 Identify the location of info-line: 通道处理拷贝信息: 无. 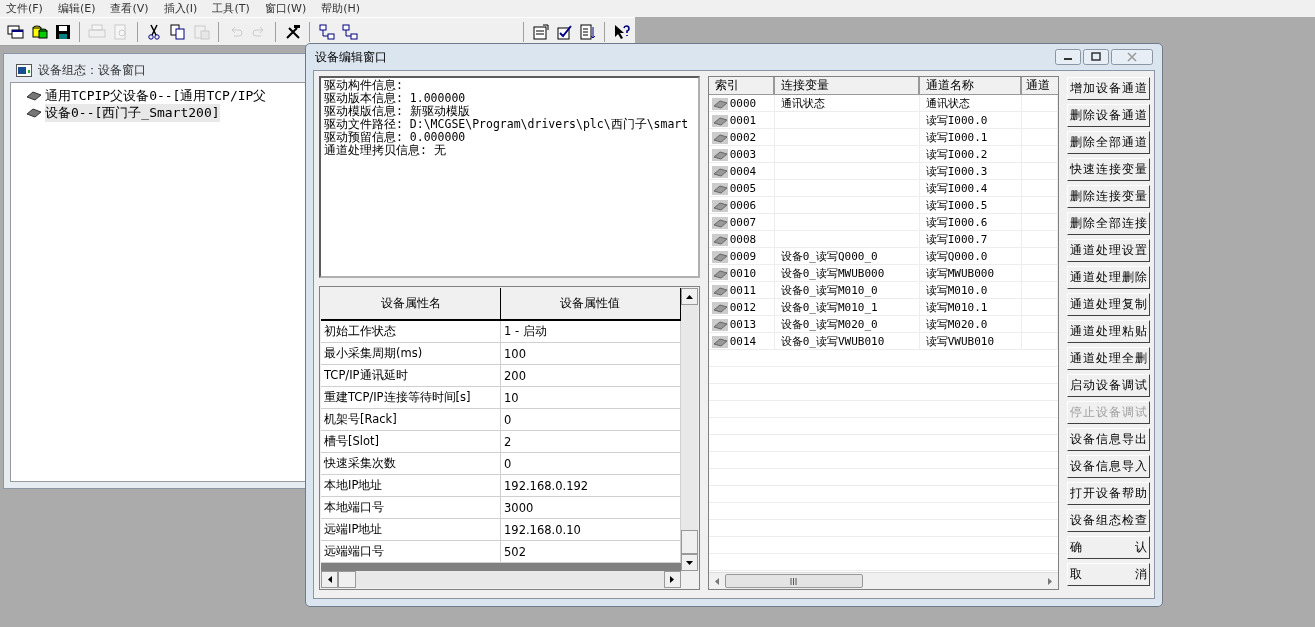
(385, 150).